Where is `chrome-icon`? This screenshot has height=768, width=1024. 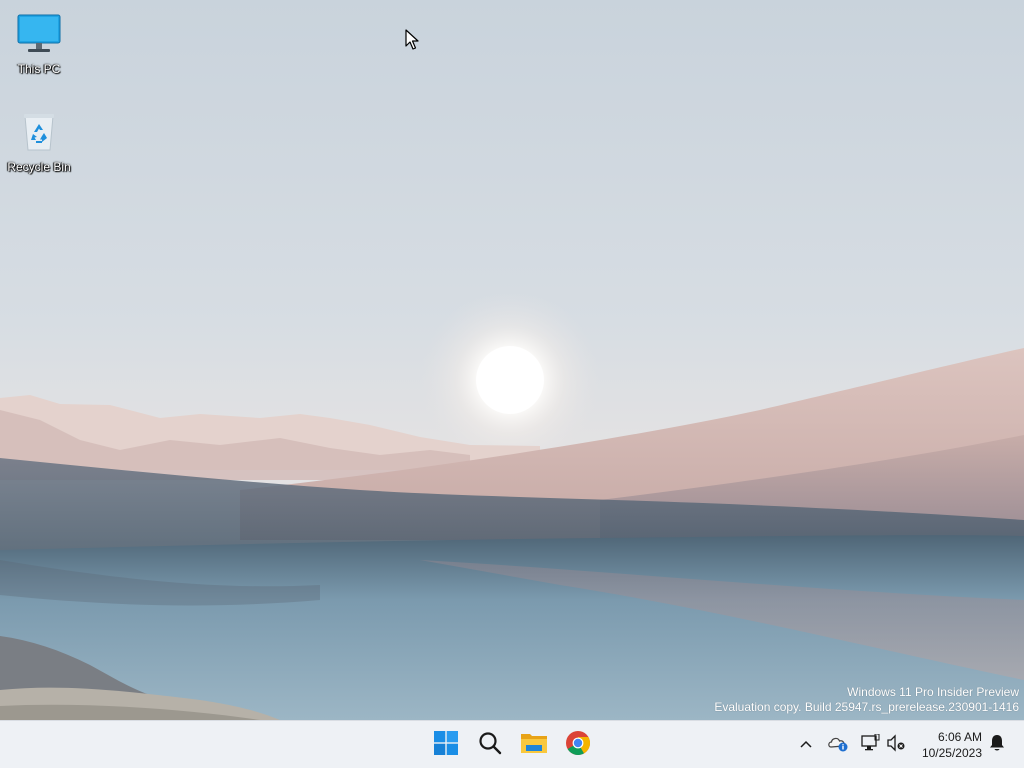 chrome-icon is located at coordinates (578, 745).